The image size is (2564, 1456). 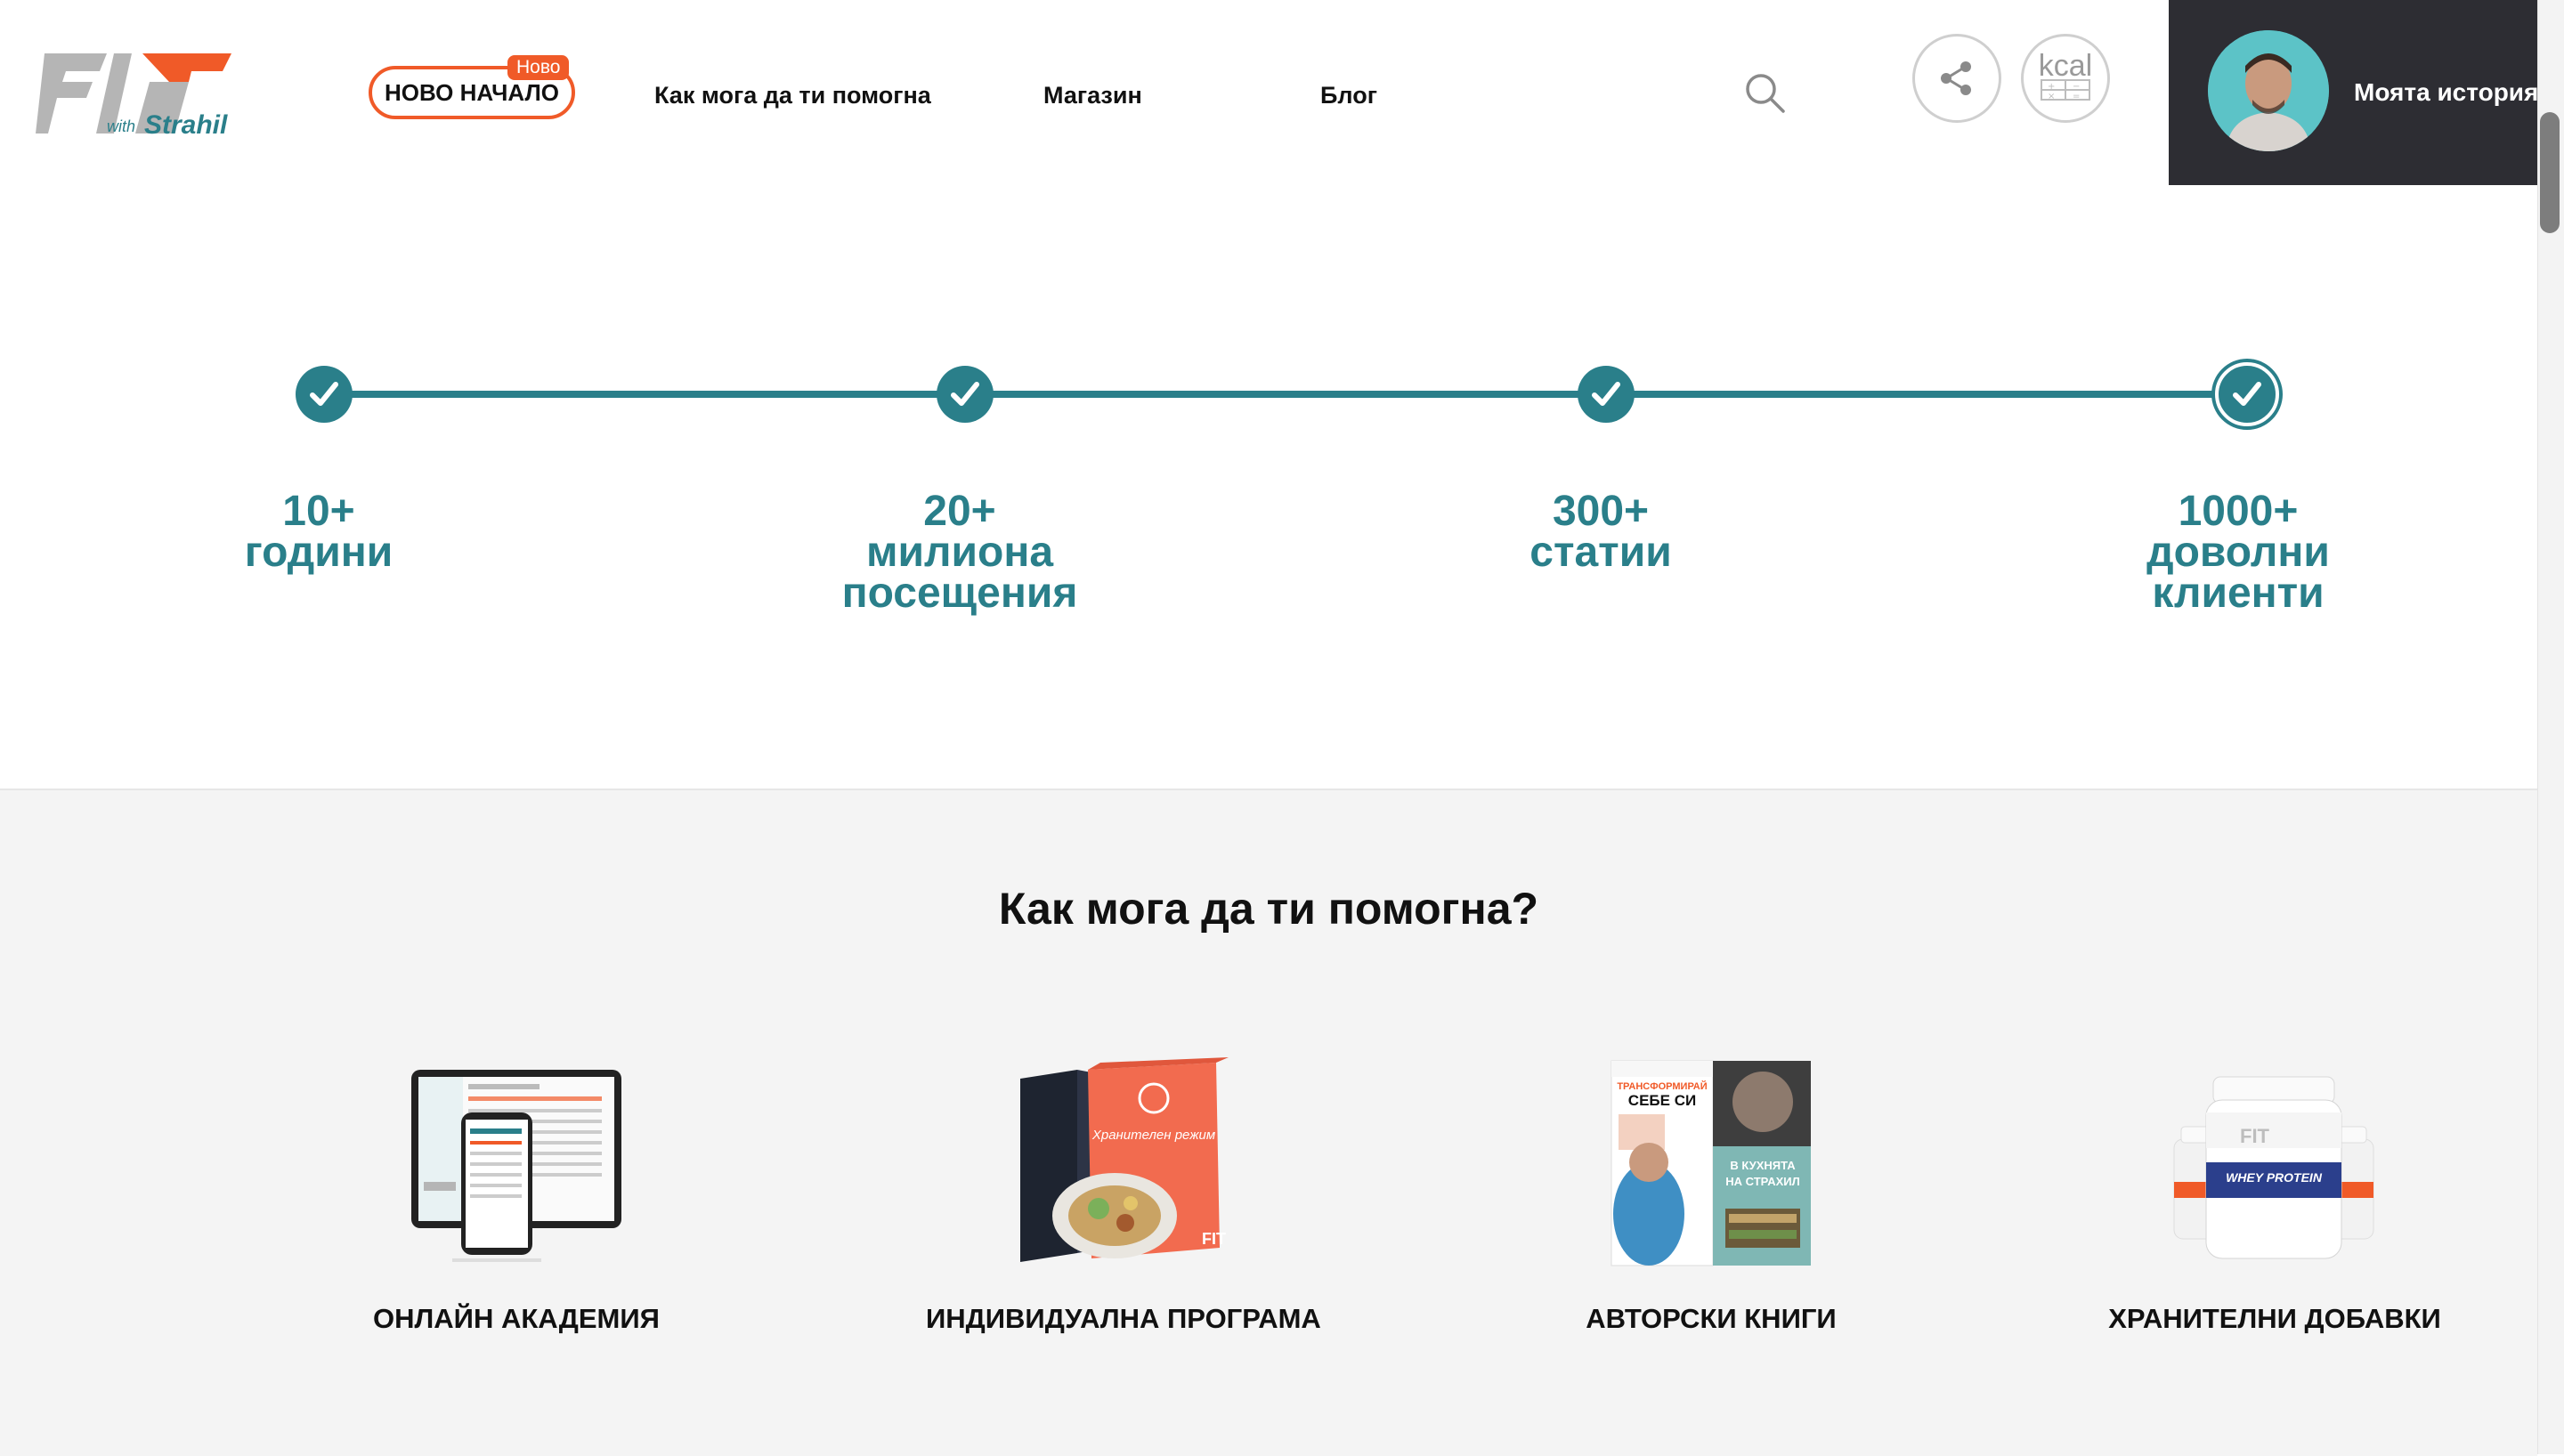 I want to click on product-label-books: АВТОРСКИ КНИГИ, so click(x=1711, y=1319).